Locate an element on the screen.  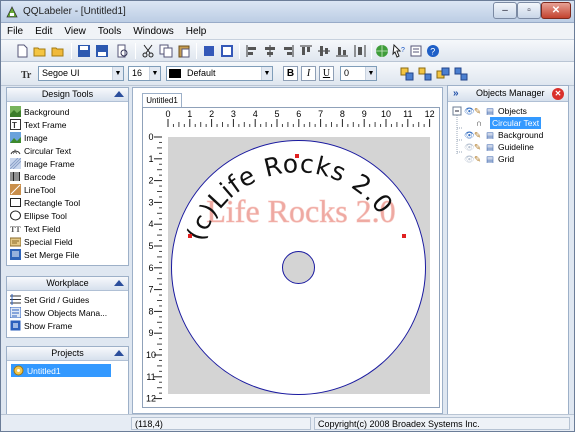
chevron-down-icon: ▼ is located at coordinates (370, 73).